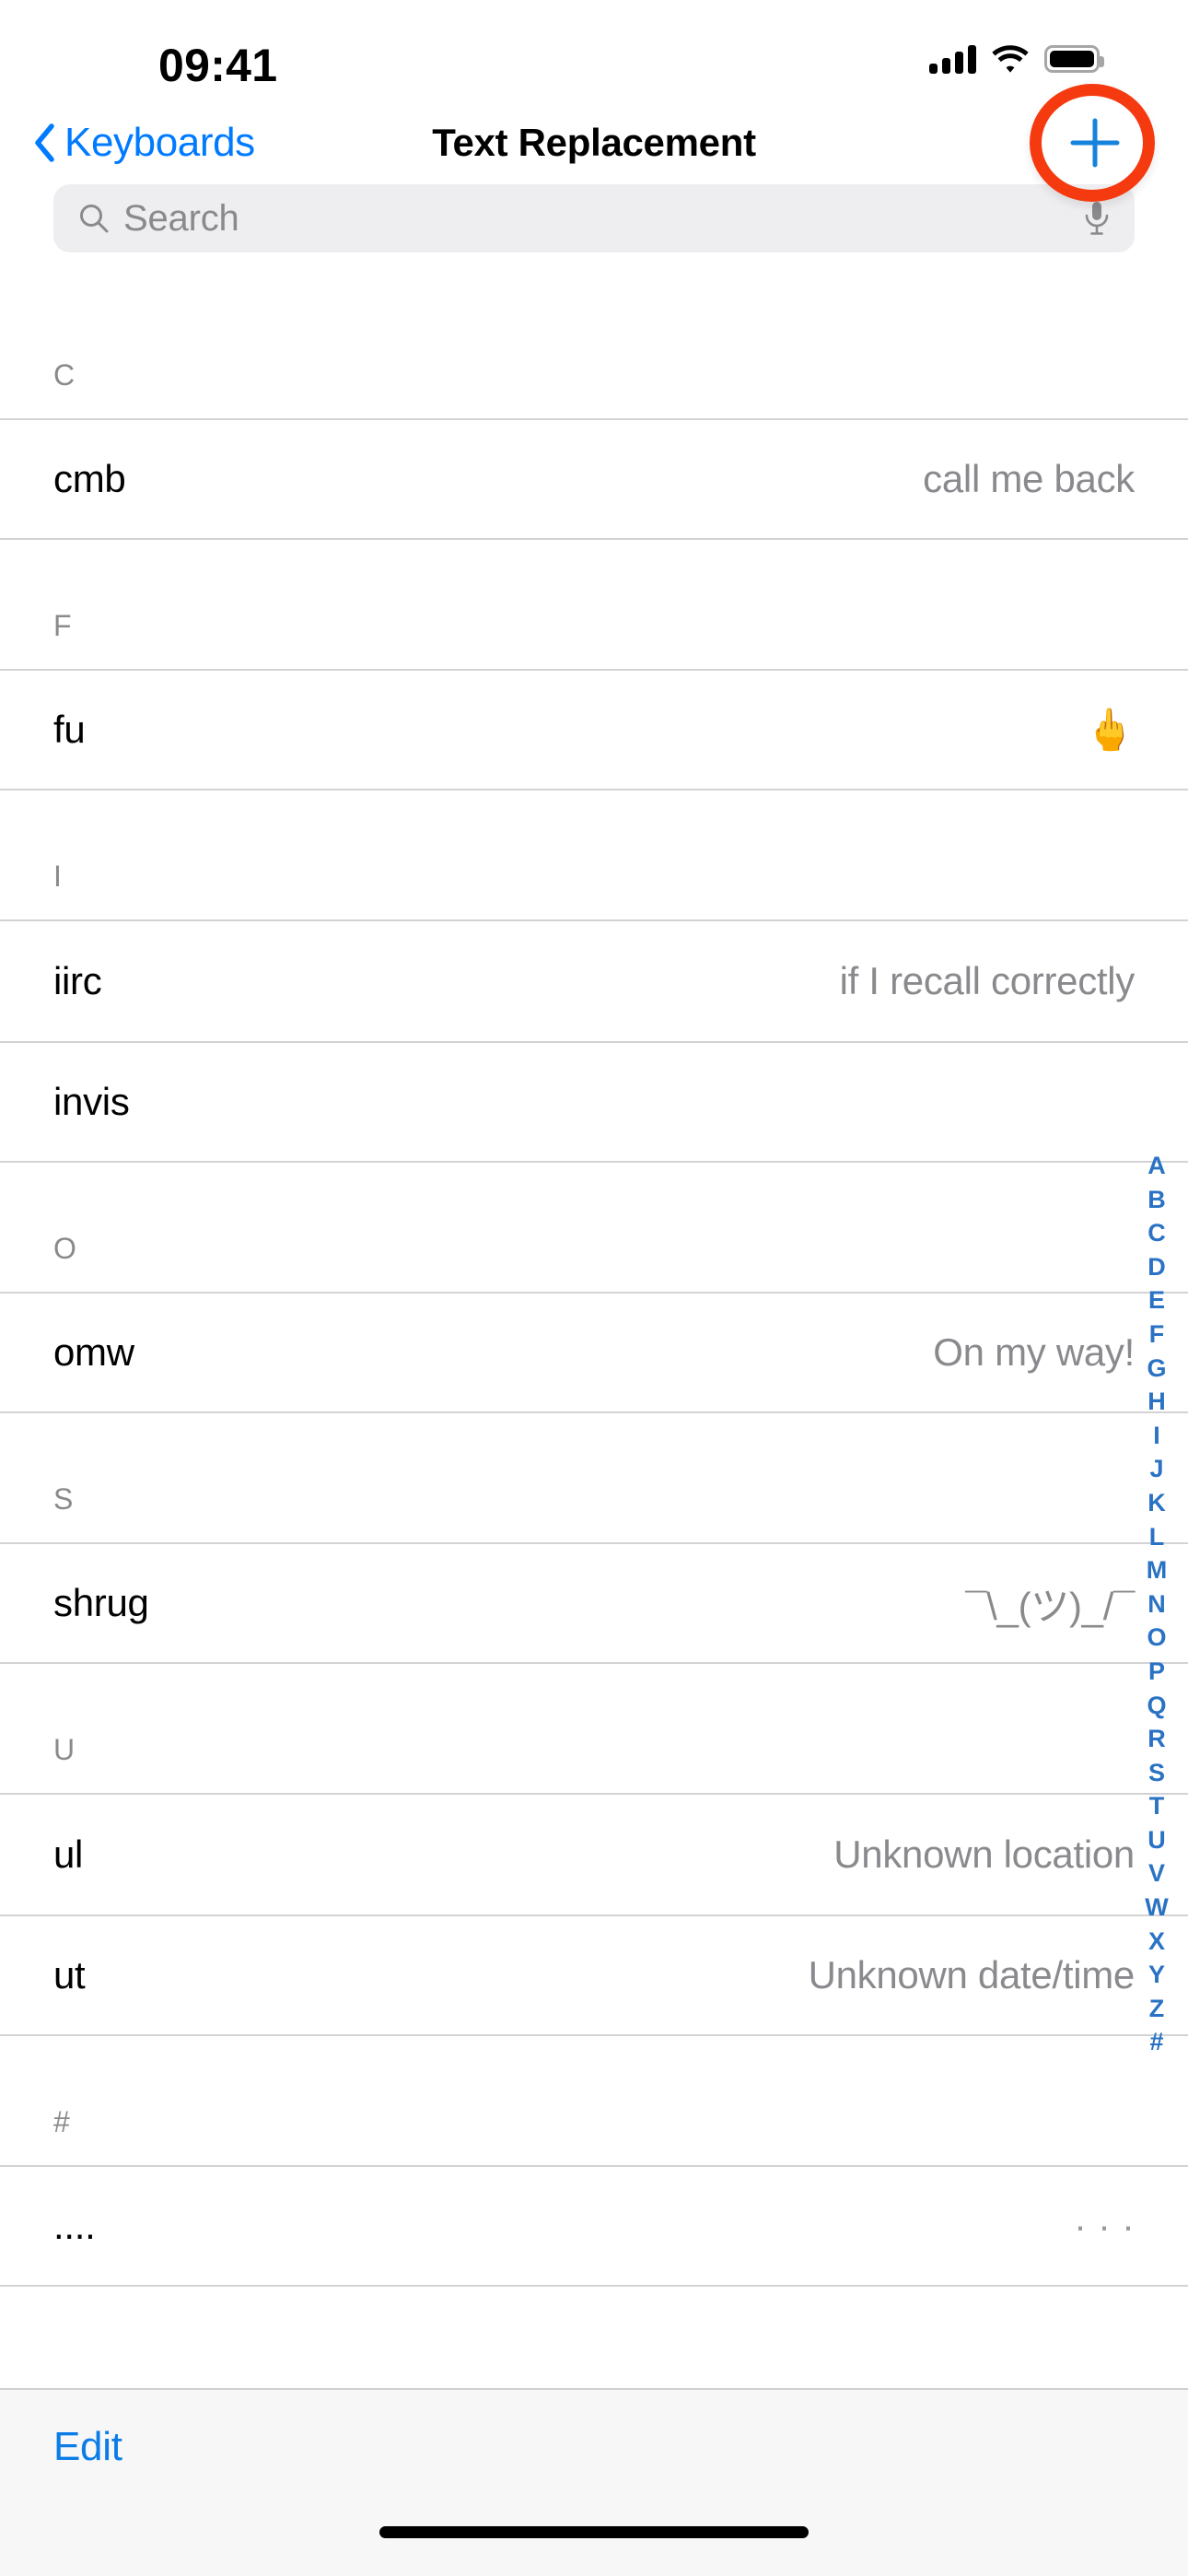 The image size is (1188, 2576). Describe the element at coordinates (1156, 2042) in the screenshot. I see `index-letter-hash: #` at that location.